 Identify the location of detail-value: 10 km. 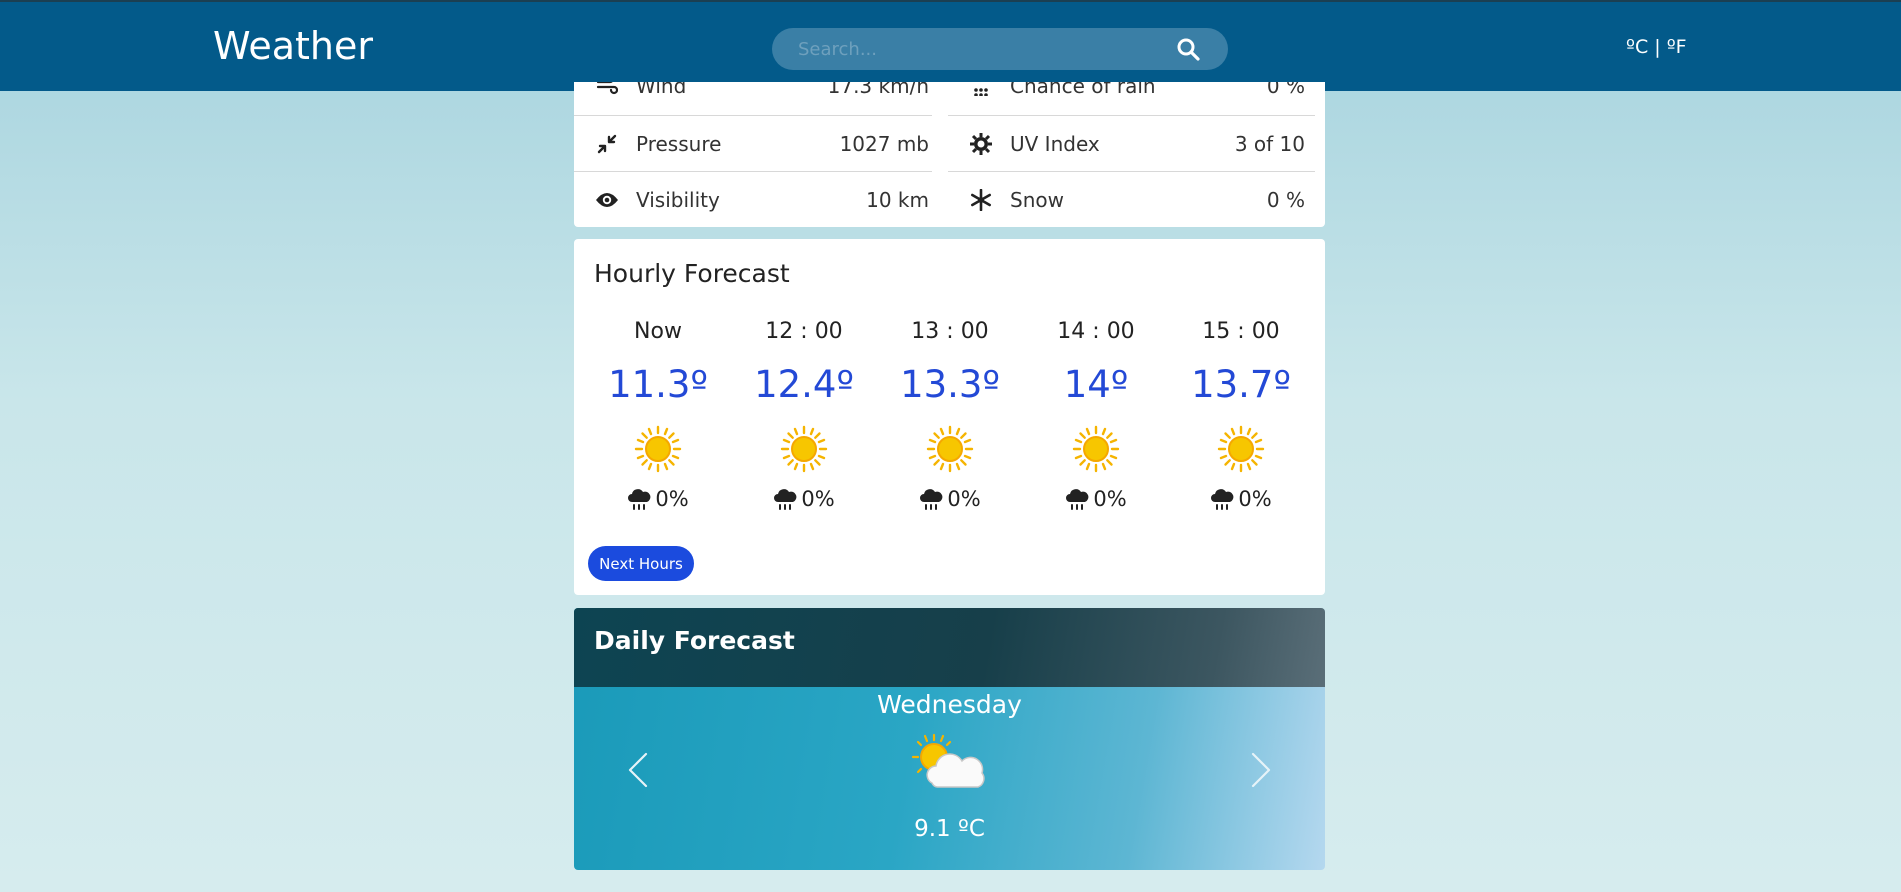
(897, 200).